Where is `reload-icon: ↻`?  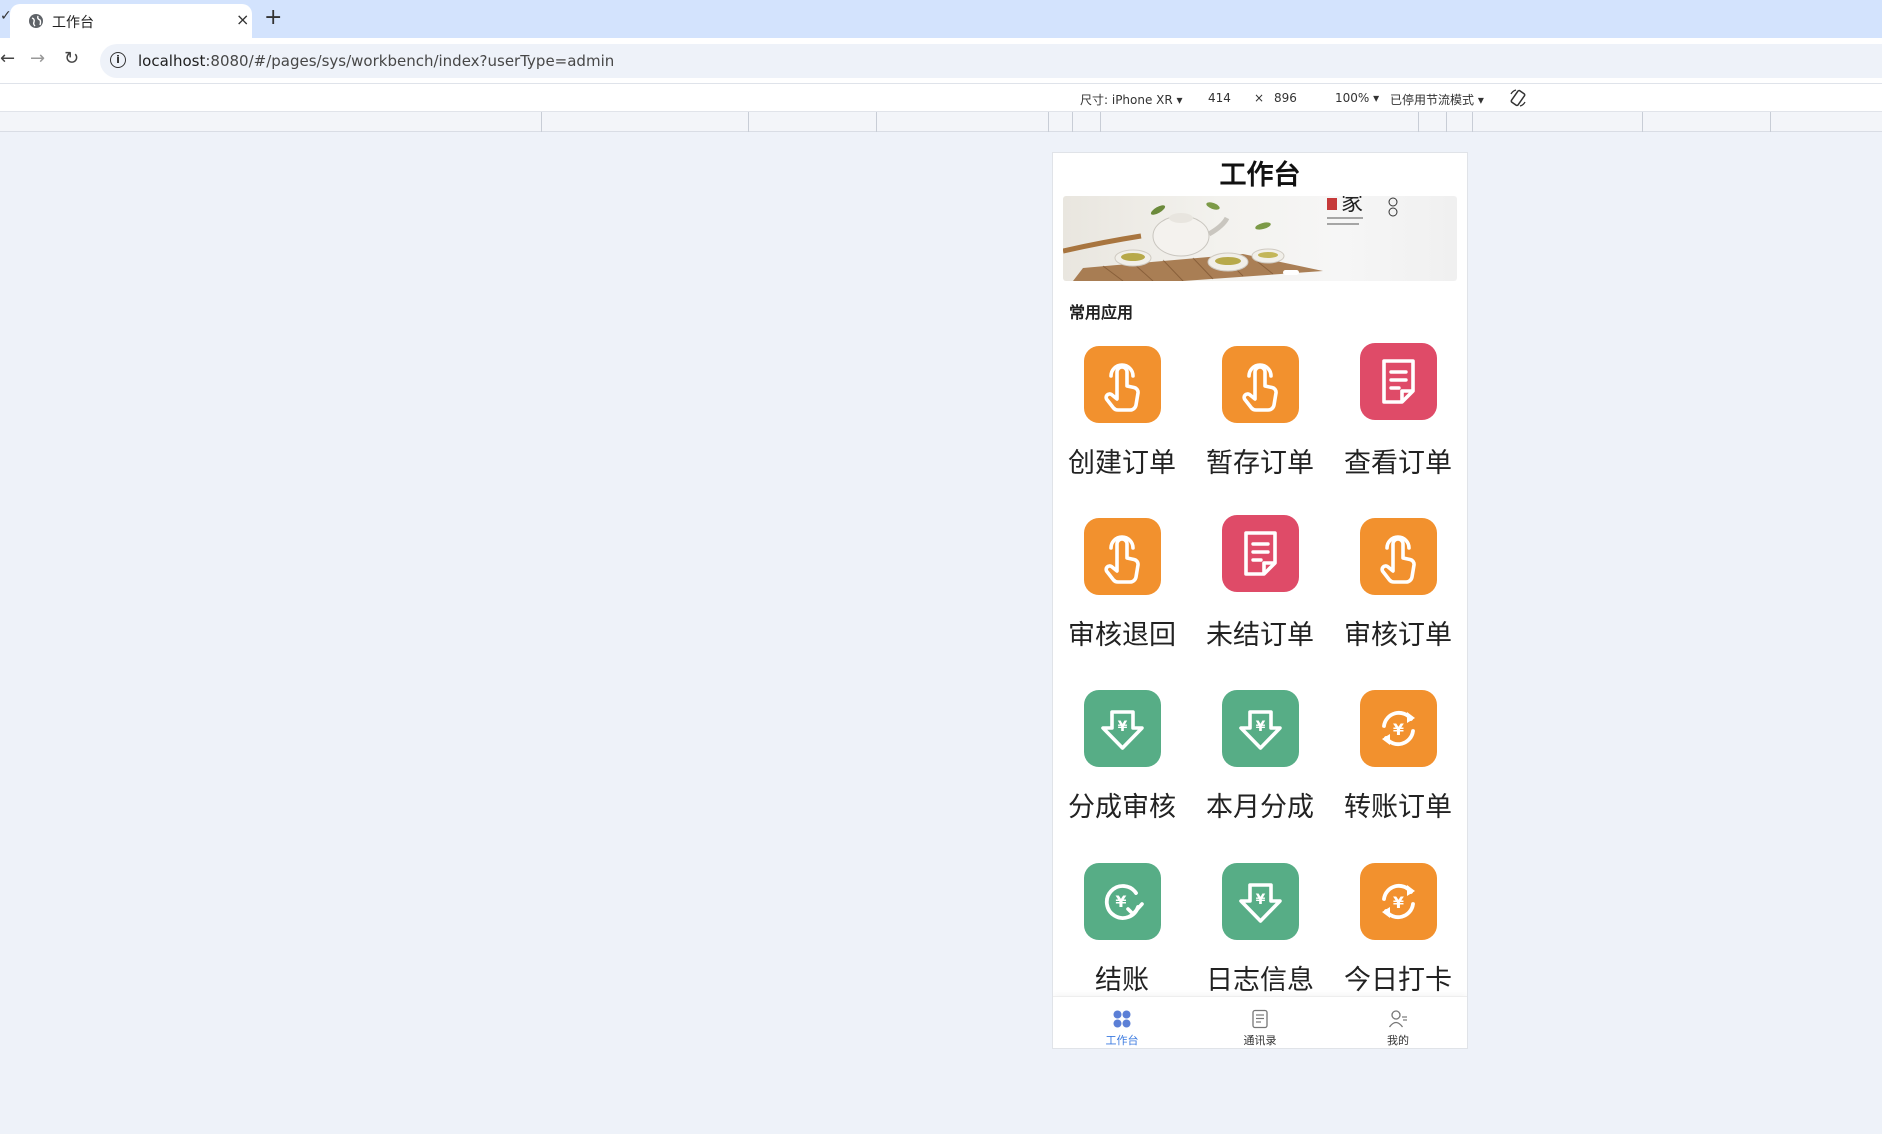
reload-icon: ↻ is located at coordinates (71, 58).